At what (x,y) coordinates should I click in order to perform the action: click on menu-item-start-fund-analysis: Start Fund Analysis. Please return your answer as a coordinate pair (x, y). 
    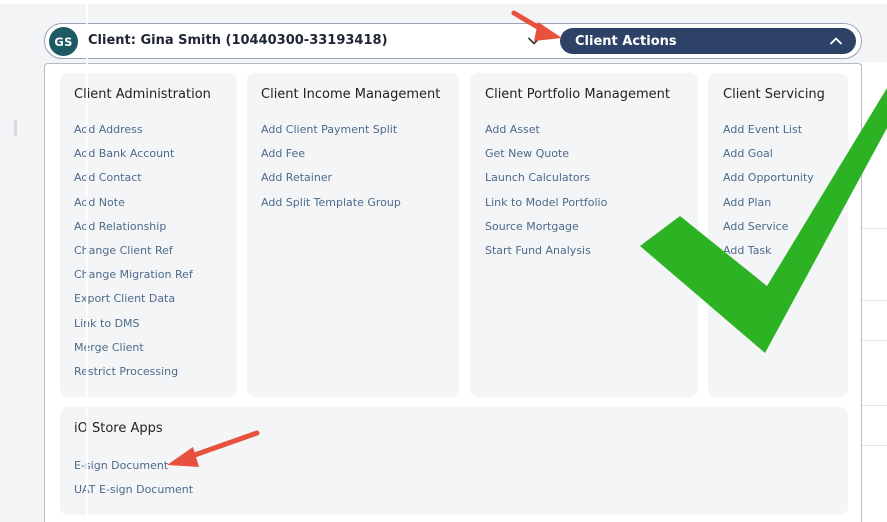
    Looking at the image, I should click on (546, 256).